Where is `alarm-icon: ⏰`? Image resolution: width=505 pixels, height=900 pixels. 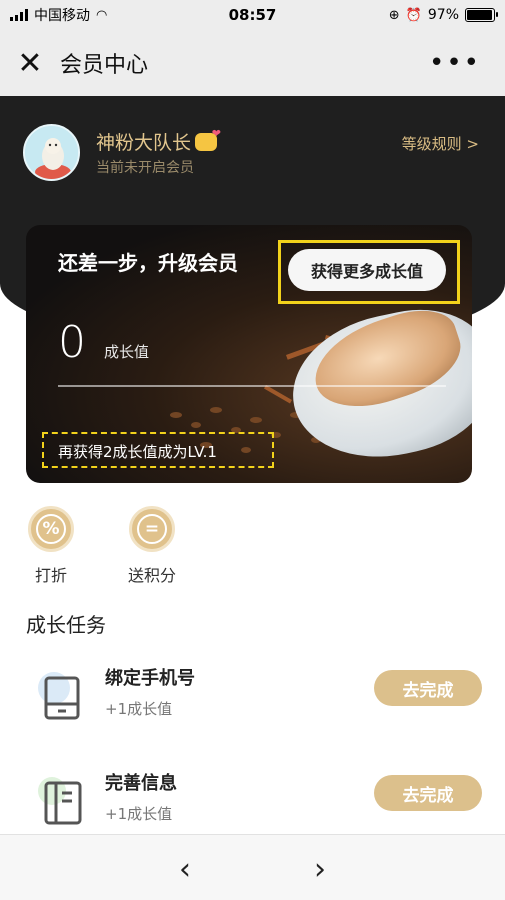 alarm-icon: ⏰ is located at coordinates (413, 15).